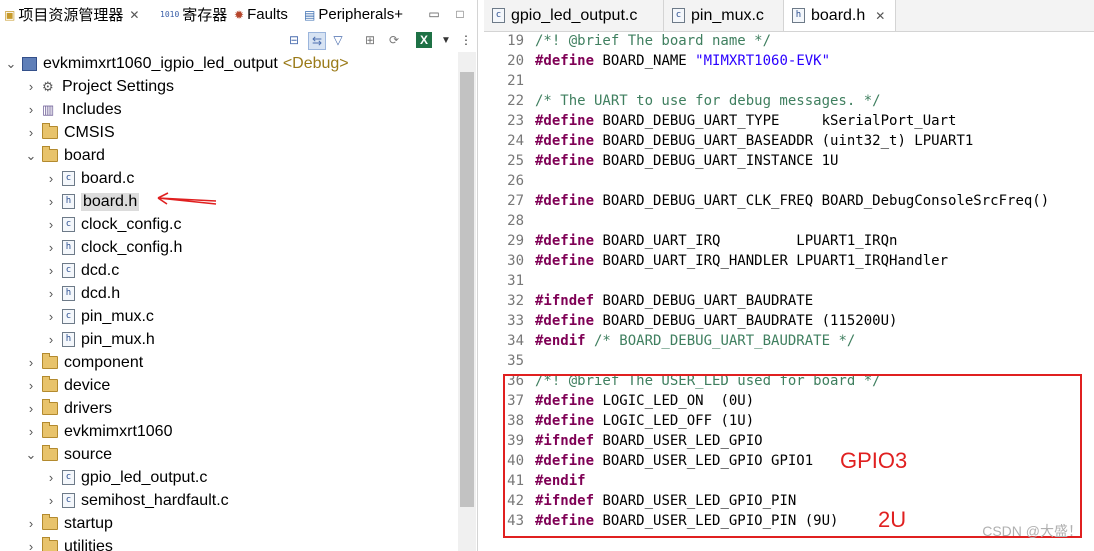 The width and height of the screenshot is (1094, 551). What do you see at coordinates (10, 14) in the screenshot?
I see `project-explorer-icon: ▣` at bounding box center [10, 14].